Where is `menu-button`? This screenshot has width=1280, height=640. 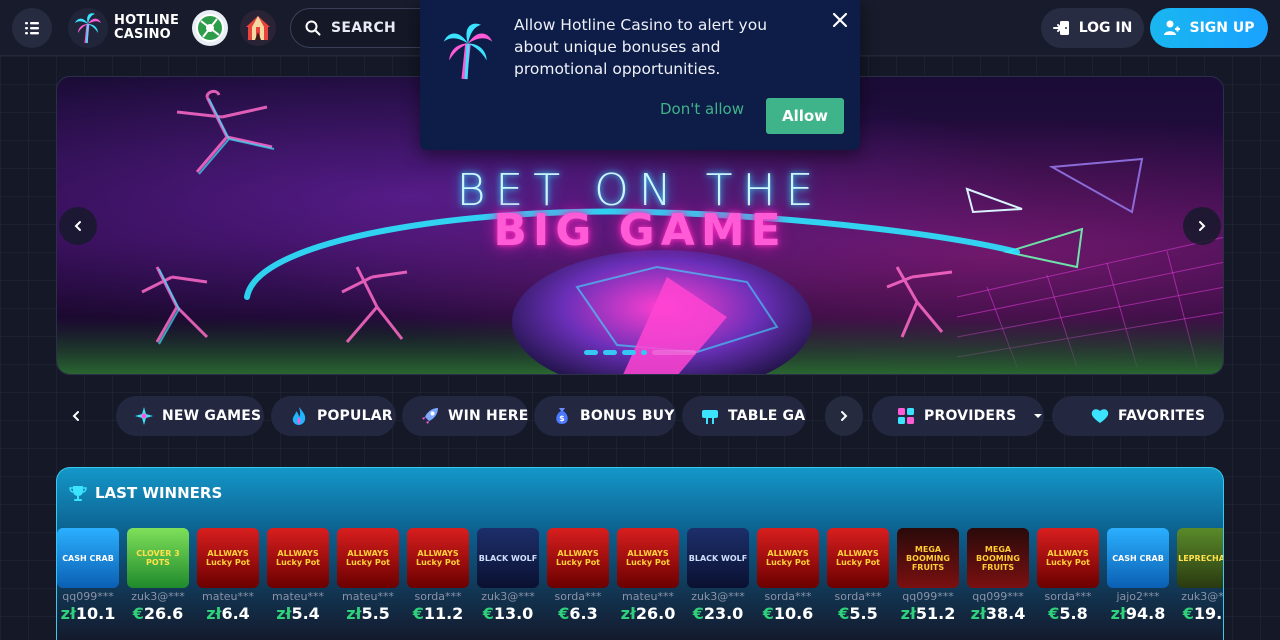
menu-button is located at coordinates (32, 28).